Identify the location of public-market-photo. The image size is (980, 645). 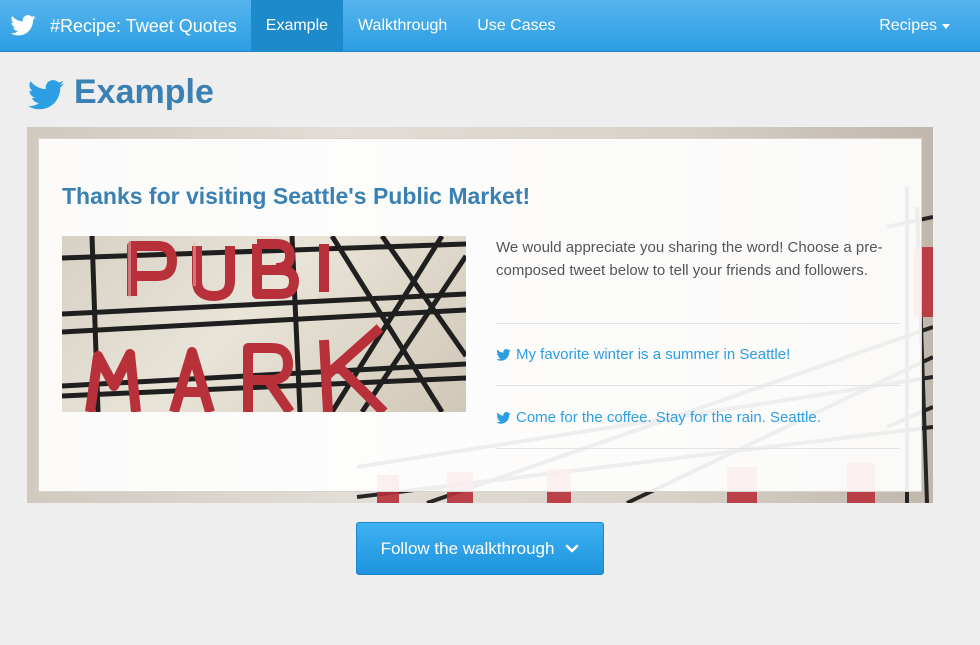
(264, 324).